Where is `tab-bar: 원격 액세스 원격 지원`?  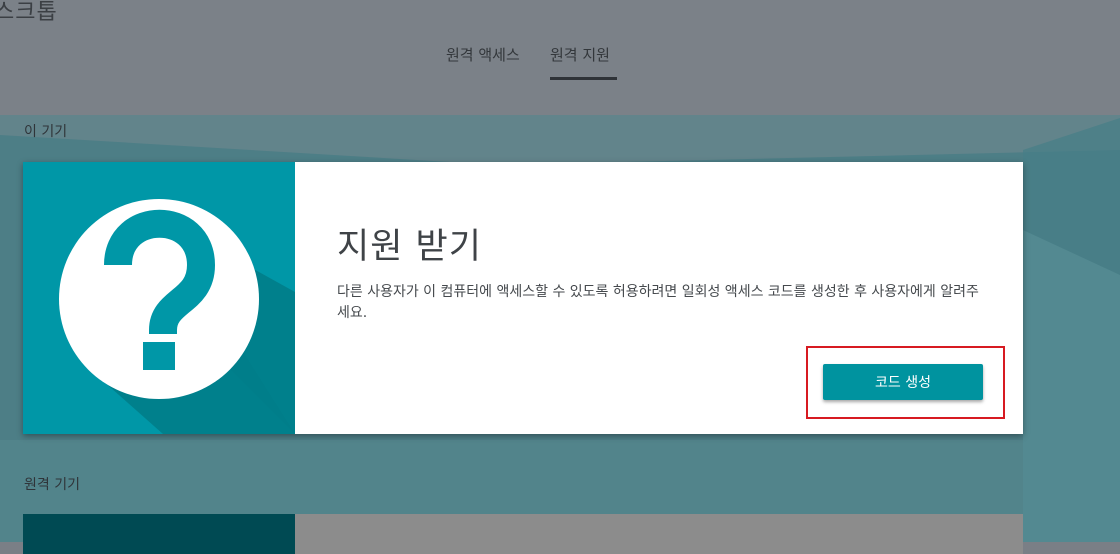 tab-bar: 원격 액세스 원격 지원 is located at coordinates (560, 64).